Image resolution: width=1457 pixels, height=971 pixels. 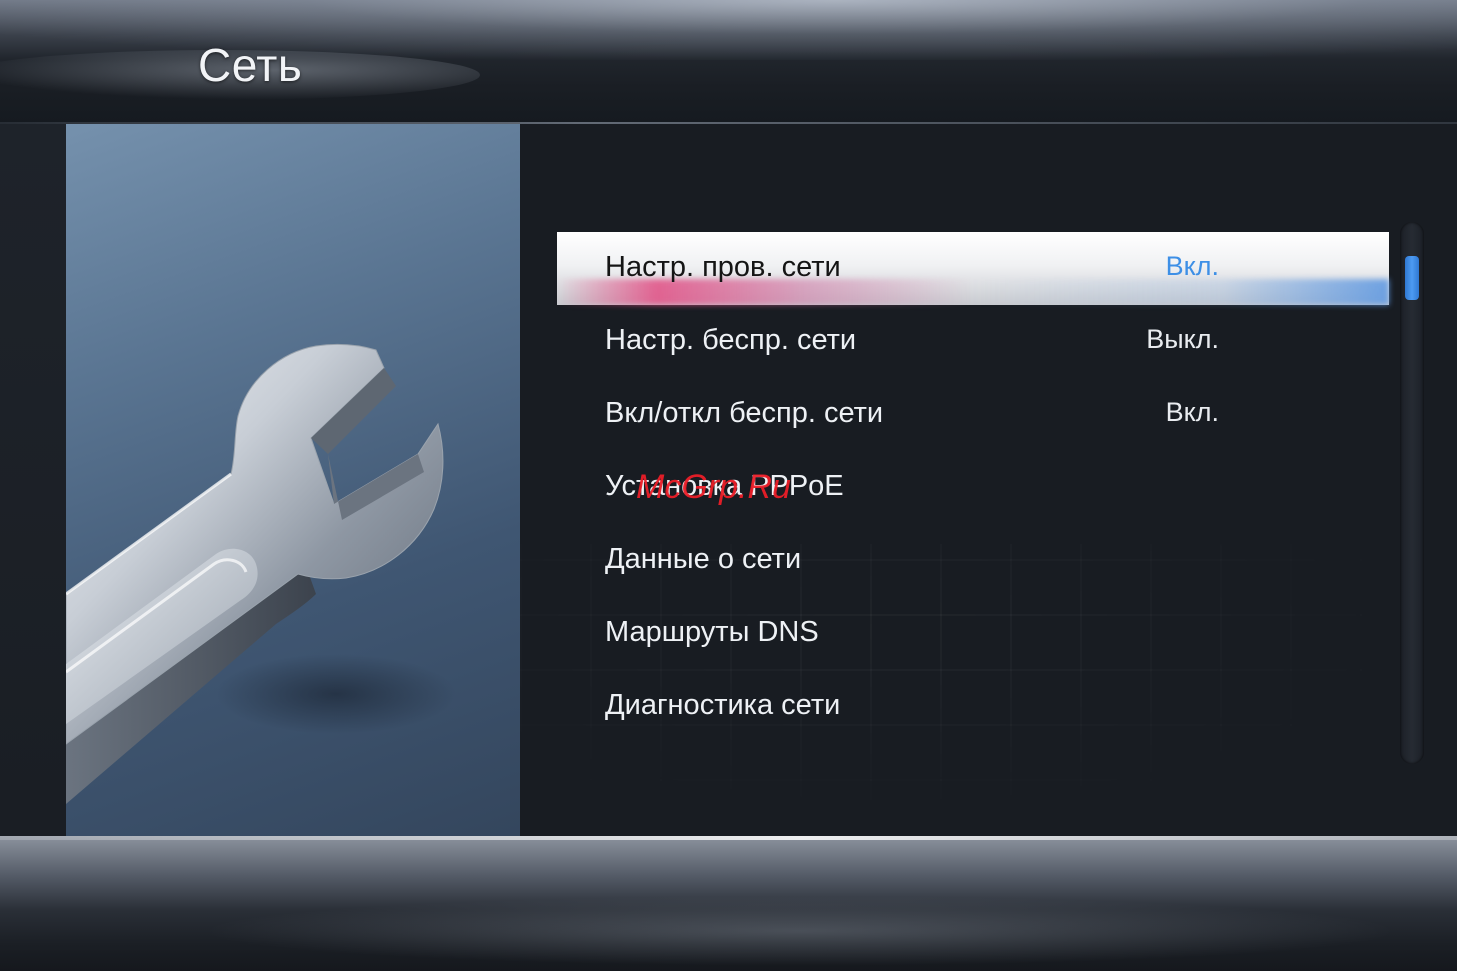 What do you see at coordinates (724, 486) in the screenshot?
I see `menu-item-label: Установка PPPoE` at bounding box center [724, 486].